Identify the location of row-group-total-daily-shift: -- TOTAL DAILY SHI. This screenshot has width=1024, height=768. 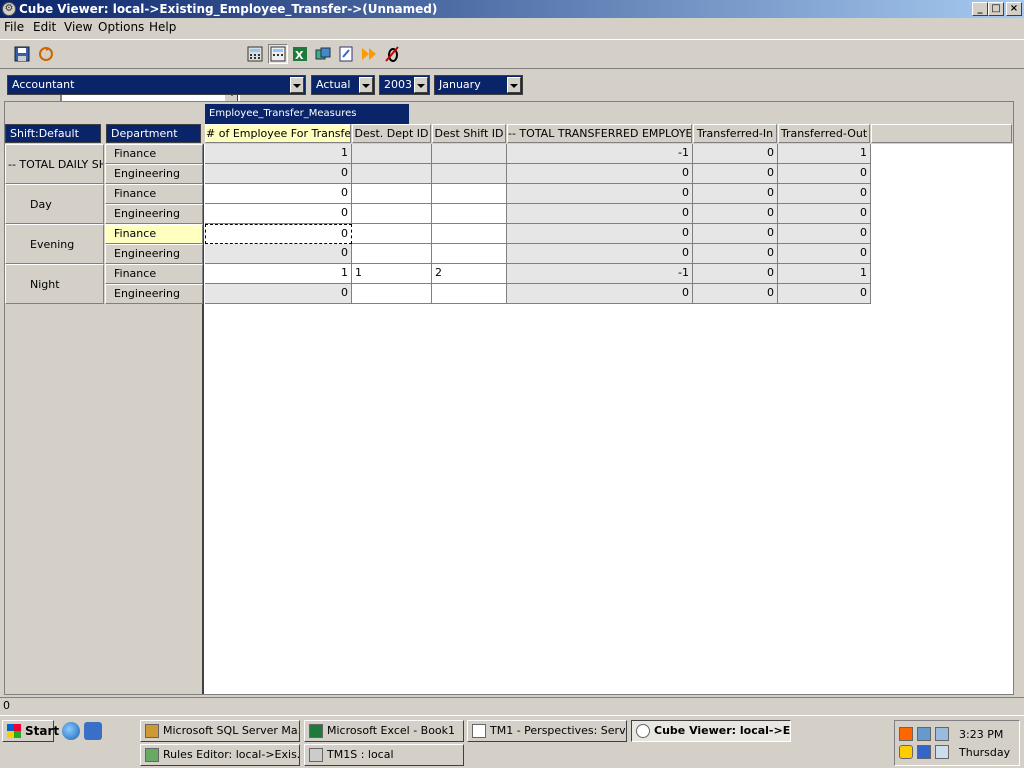
(54, 164).